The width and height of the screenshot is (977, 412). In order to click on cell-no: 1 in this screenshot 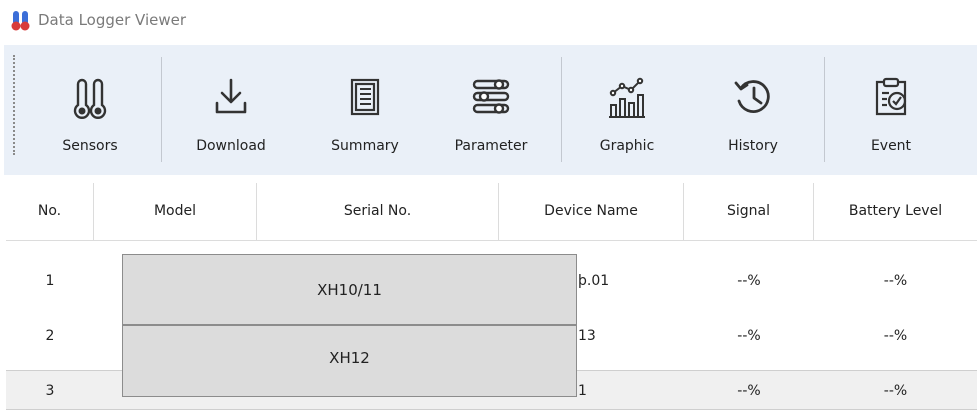, I will do `click(50, 281)`.